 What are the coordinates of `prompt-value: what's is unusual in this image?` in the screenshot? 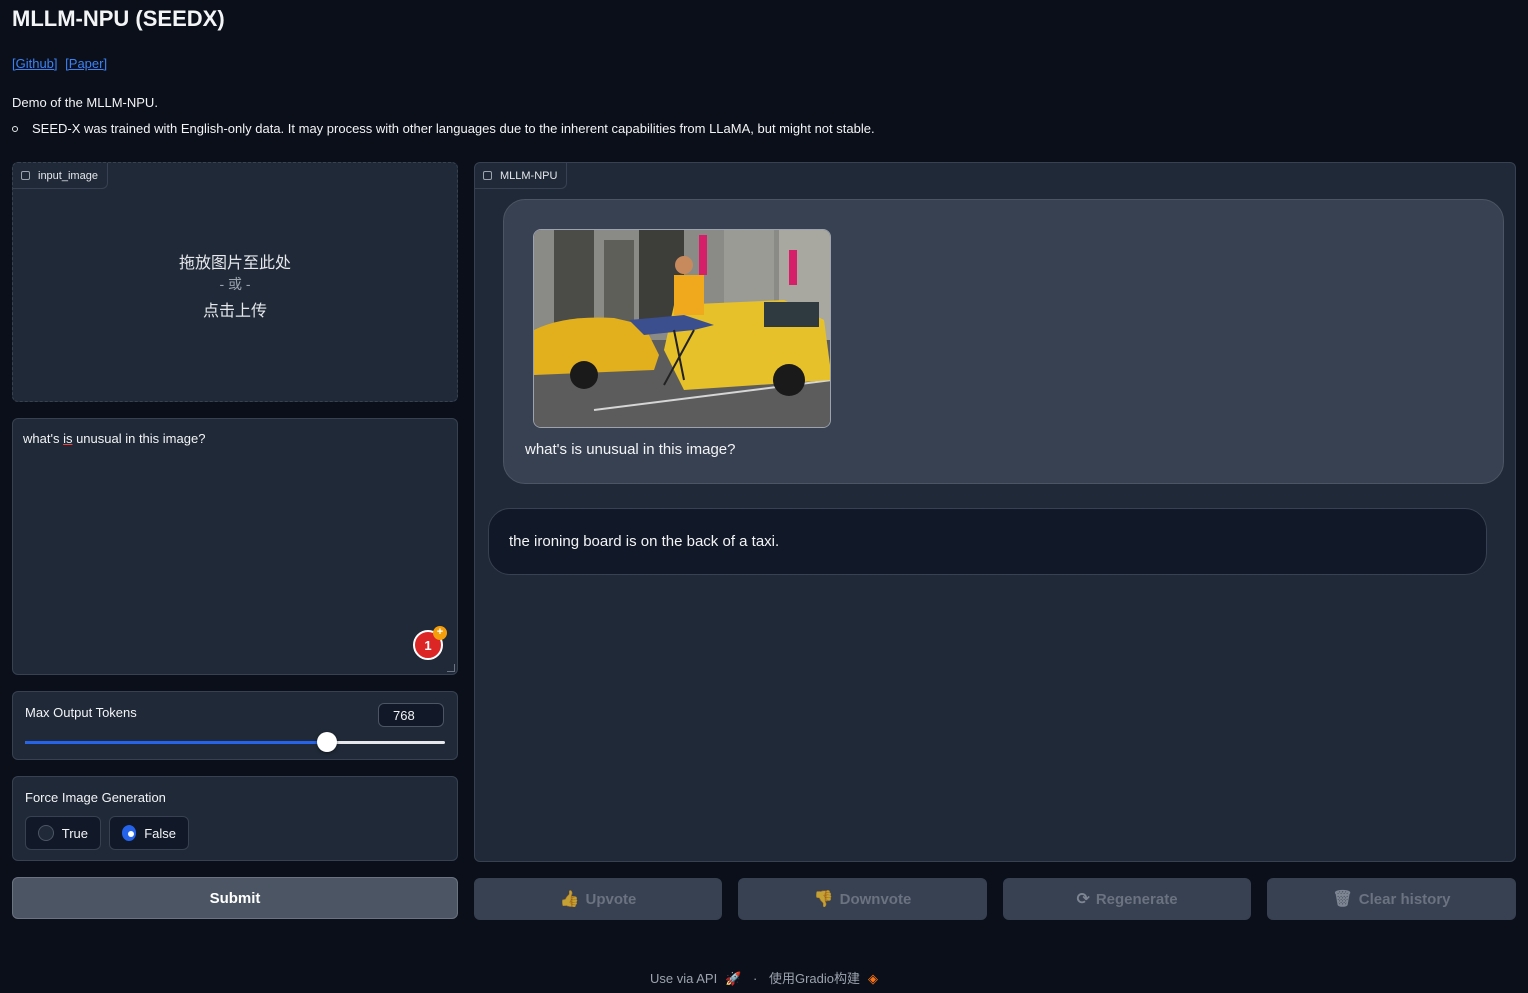 It's located at (114, 438).